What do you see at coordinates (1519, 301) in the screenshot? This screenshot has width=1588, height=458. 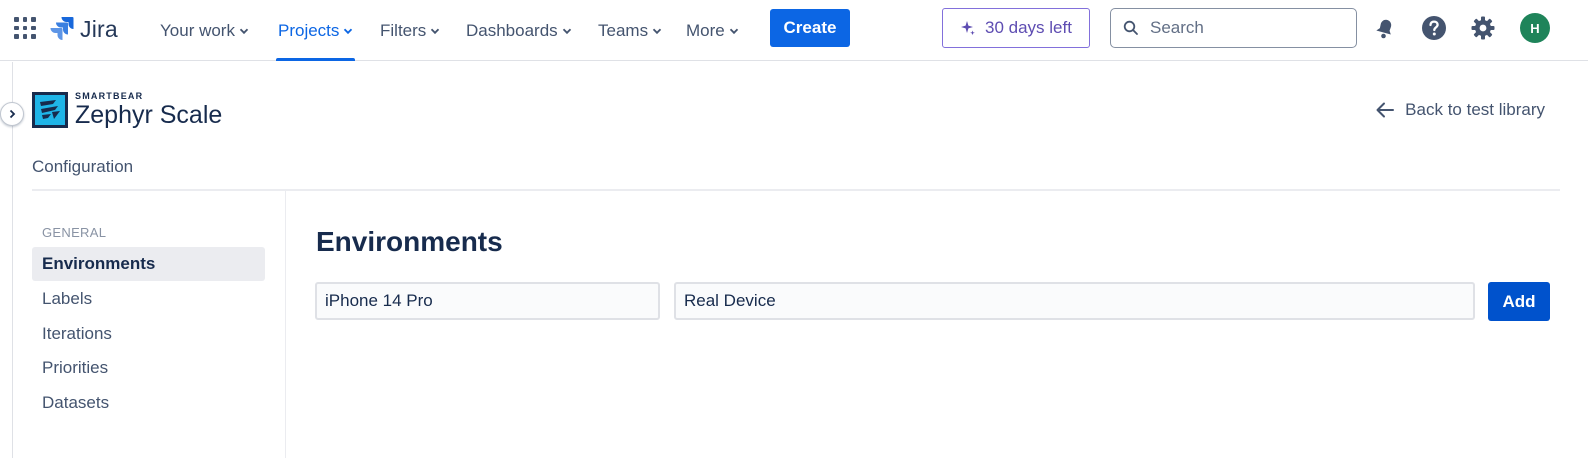 I see `add-environment-button: Add` at bounding box center [1519, 301].